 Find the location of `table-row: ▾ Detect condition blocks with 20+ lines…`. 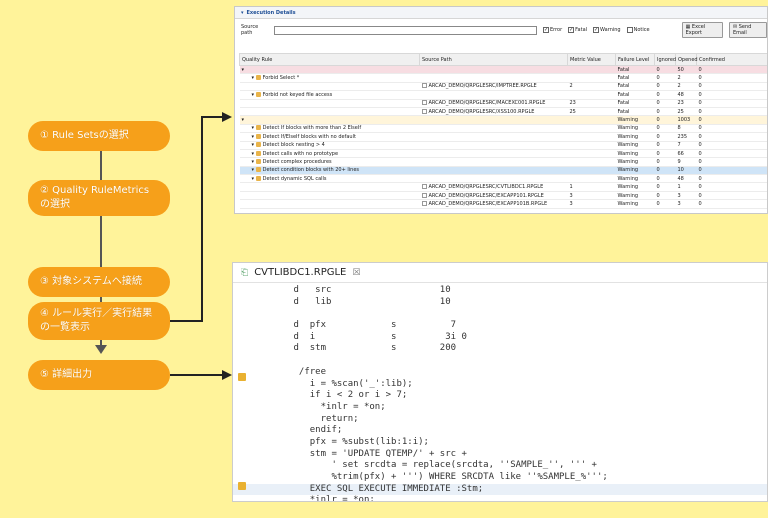

table-row: ▾ Detect condition blocks with 20+ lines… is located at coordinates (503, 171).